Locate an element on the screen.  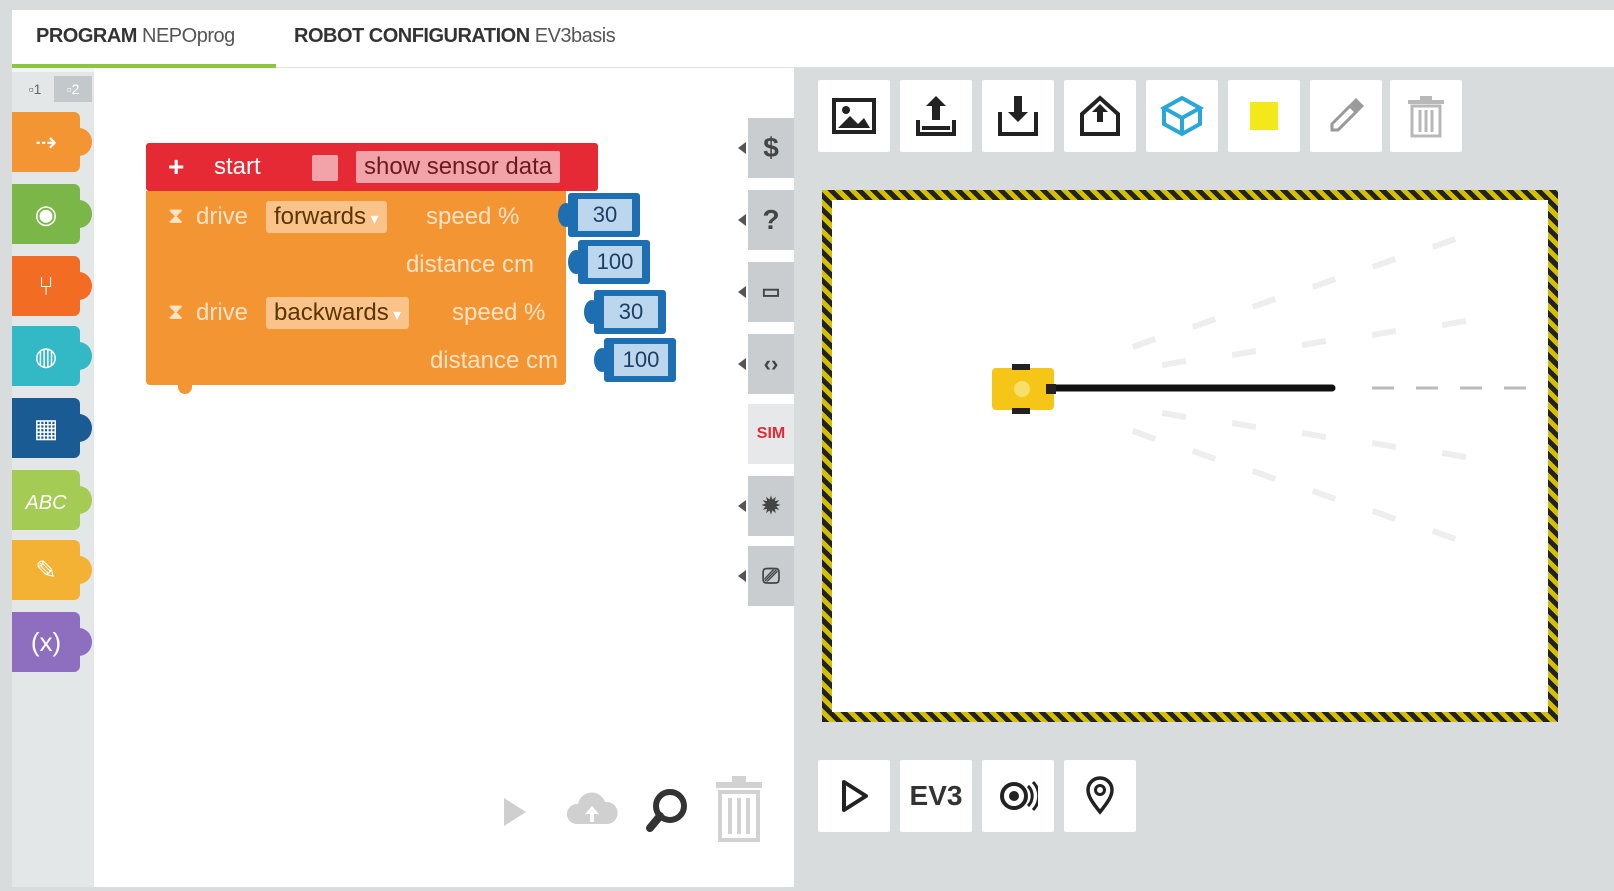
add-color-area-button is located at coordinates (1264, 116).